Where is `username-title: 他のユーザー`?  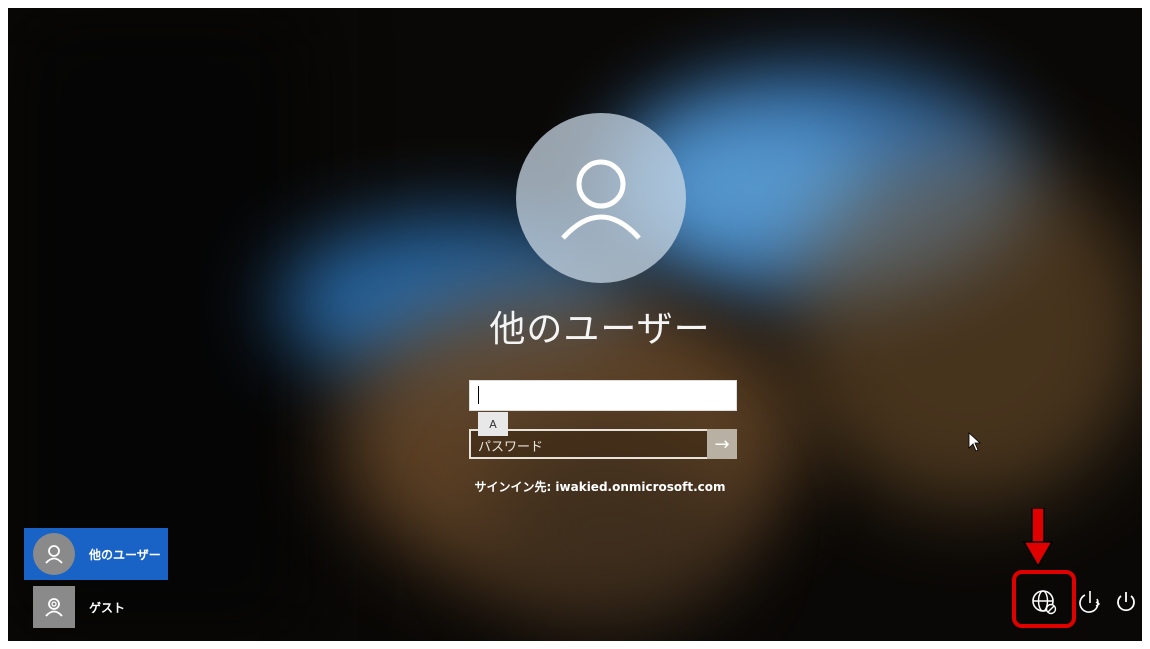 username-title: 他のユーザー is located at coordinates (600, 329).